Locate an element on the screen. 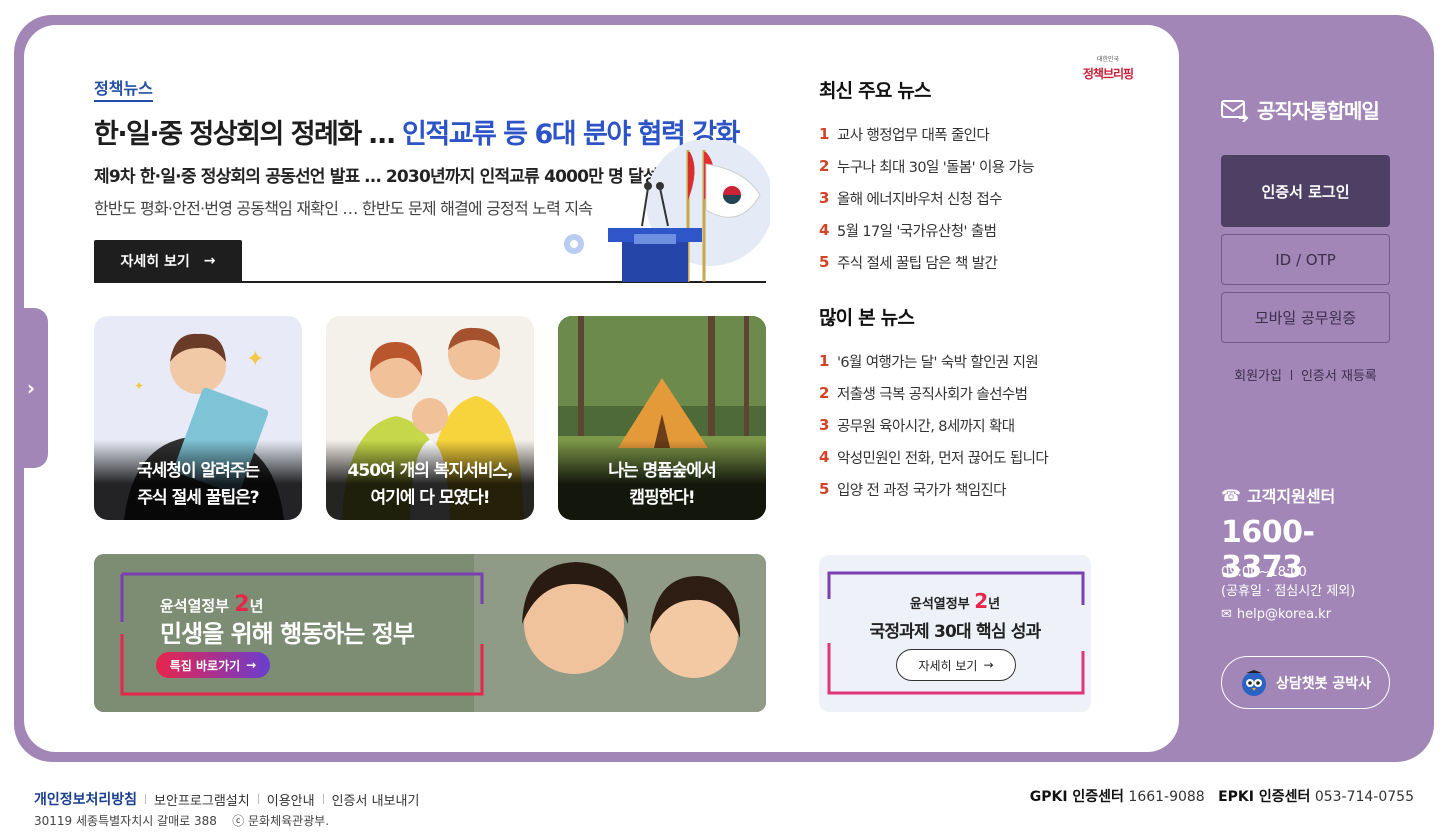 Image resolution: width=1447 pixels, height=839 pixels. card-caption-line2: 캠핑한다! is located at coordinates (662, 498).